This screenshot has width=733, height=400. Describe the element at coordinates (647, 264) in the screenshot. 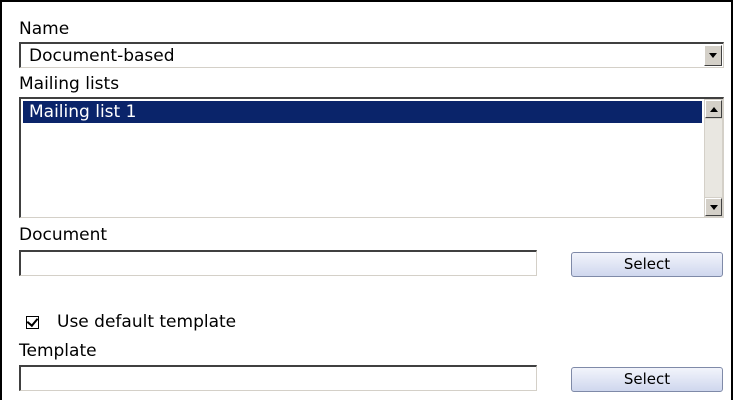

I see `document-select-button: Select` at that location.